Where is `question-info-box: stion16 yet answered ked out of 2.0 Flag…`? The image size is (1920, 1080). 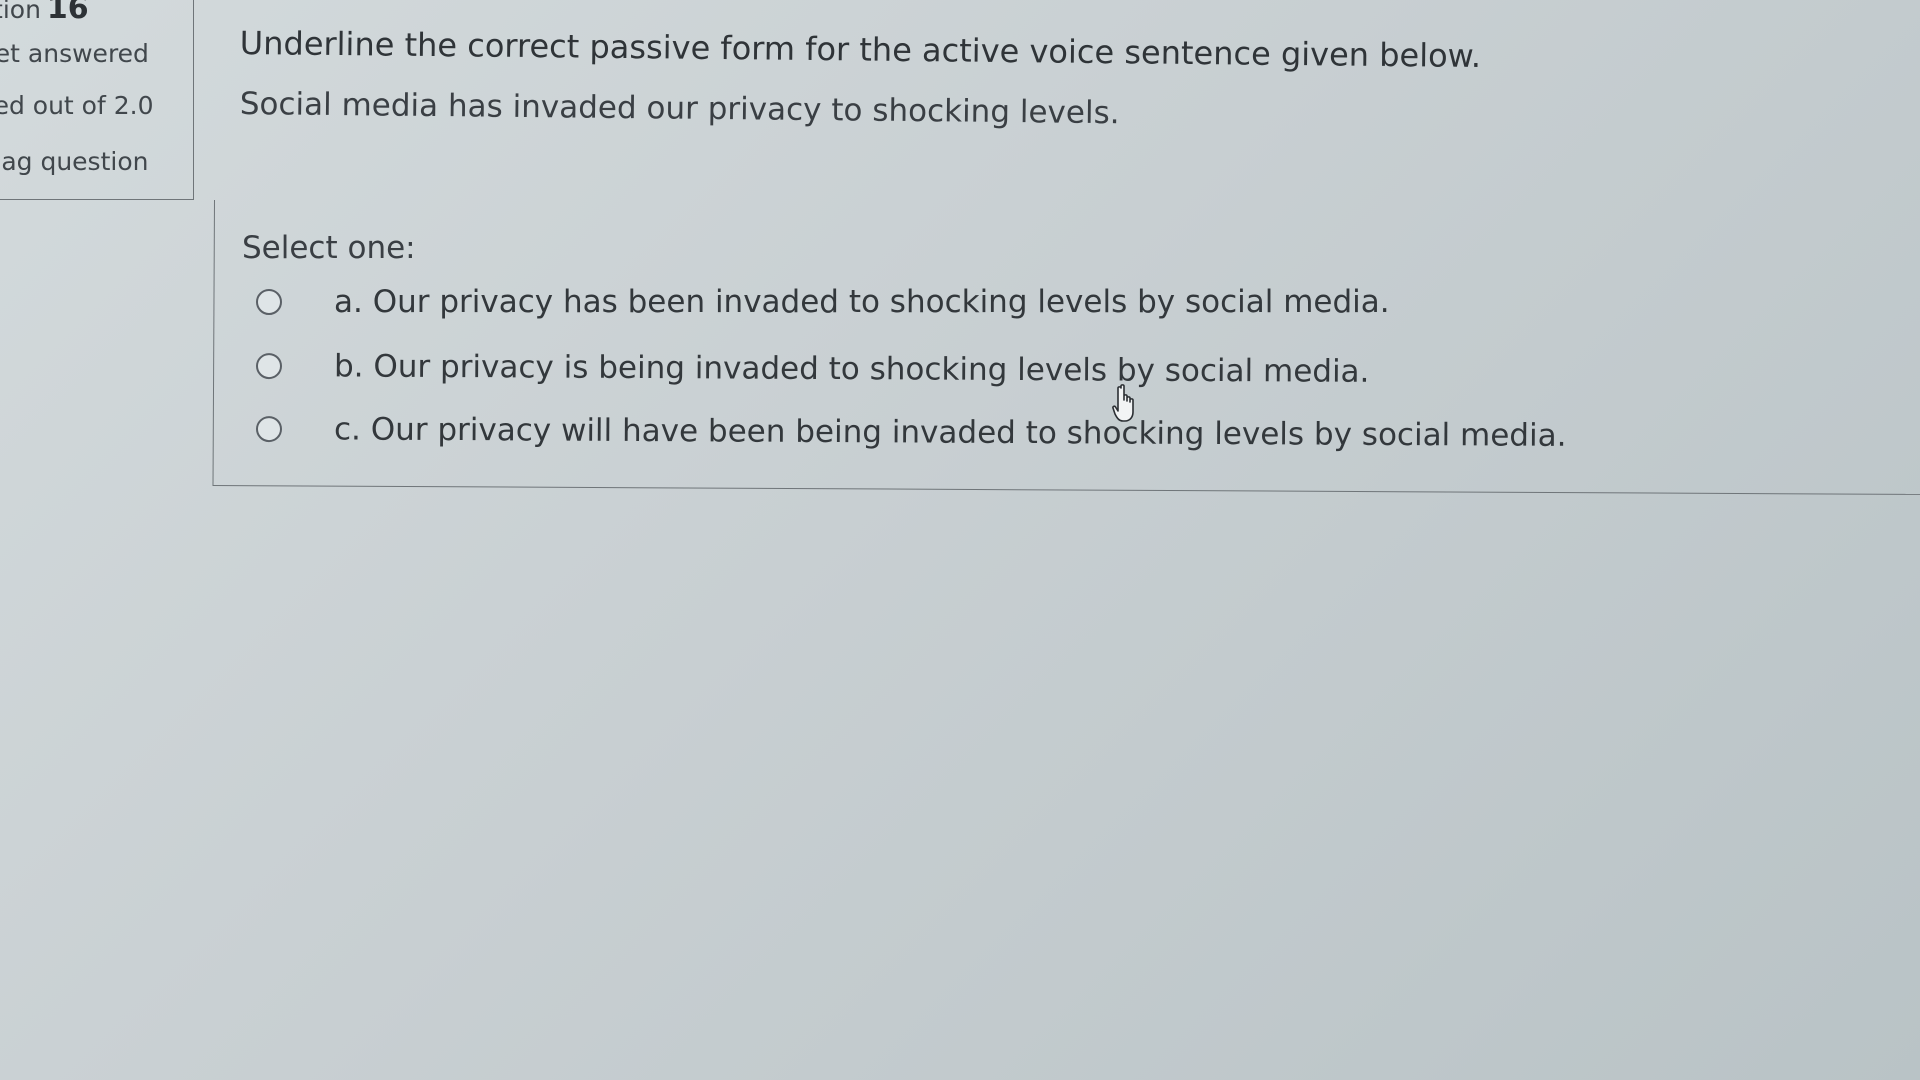 question-info-box: stion16 yet answered ked out of 2.0 Flag… is located at coordinates (97, 100).